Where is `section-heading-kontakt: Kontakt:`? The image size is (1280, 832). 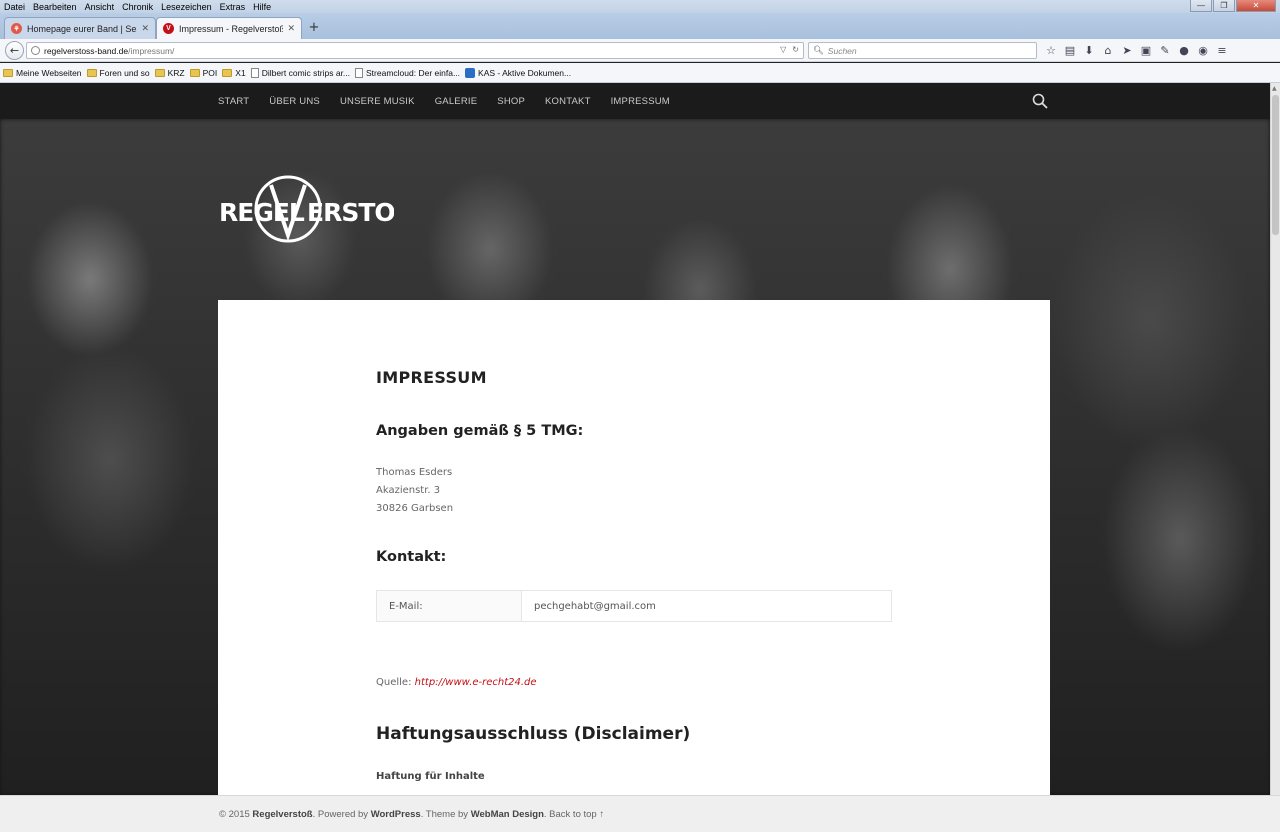 section-heading-kontakt: Kontakt: is located at coordinates (411, 557).